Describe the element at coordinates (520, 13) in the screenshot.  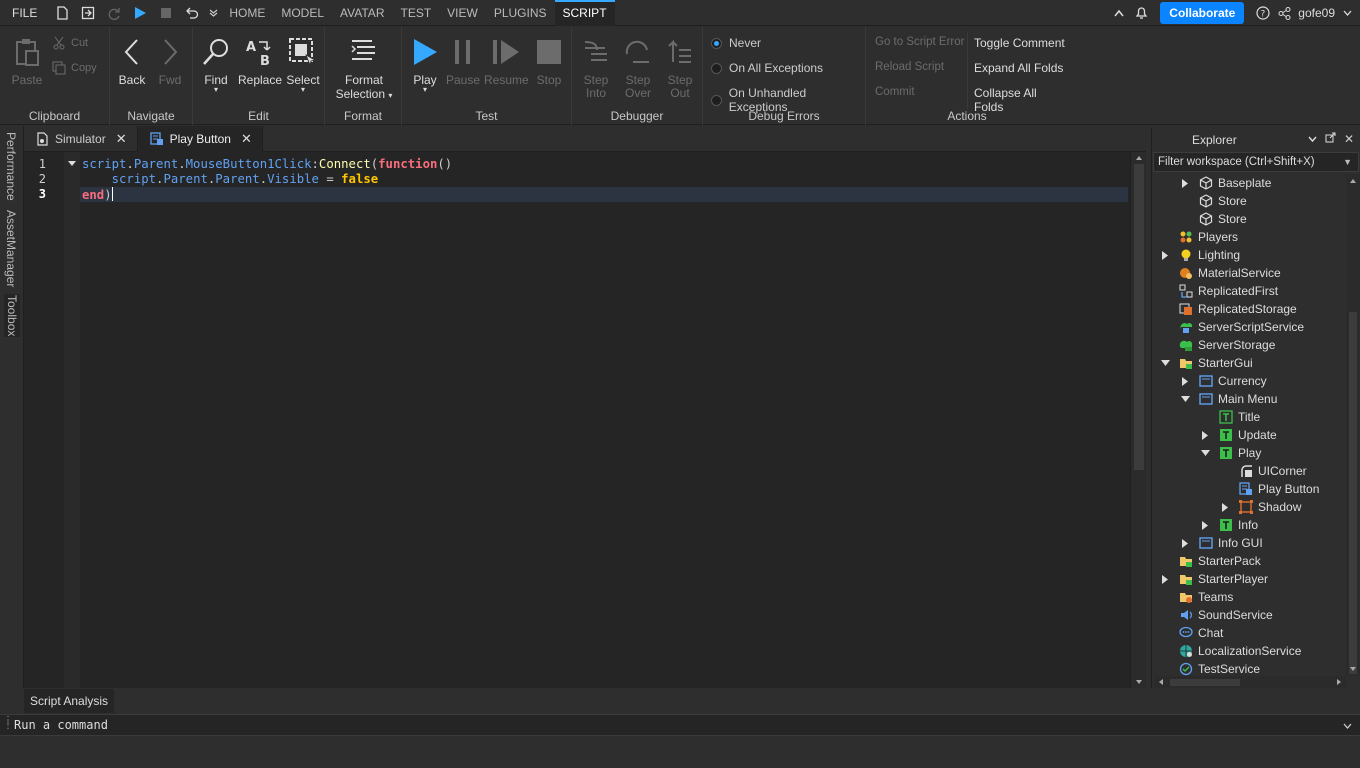
I see `tab-plugins: PLUGINS` at that location.